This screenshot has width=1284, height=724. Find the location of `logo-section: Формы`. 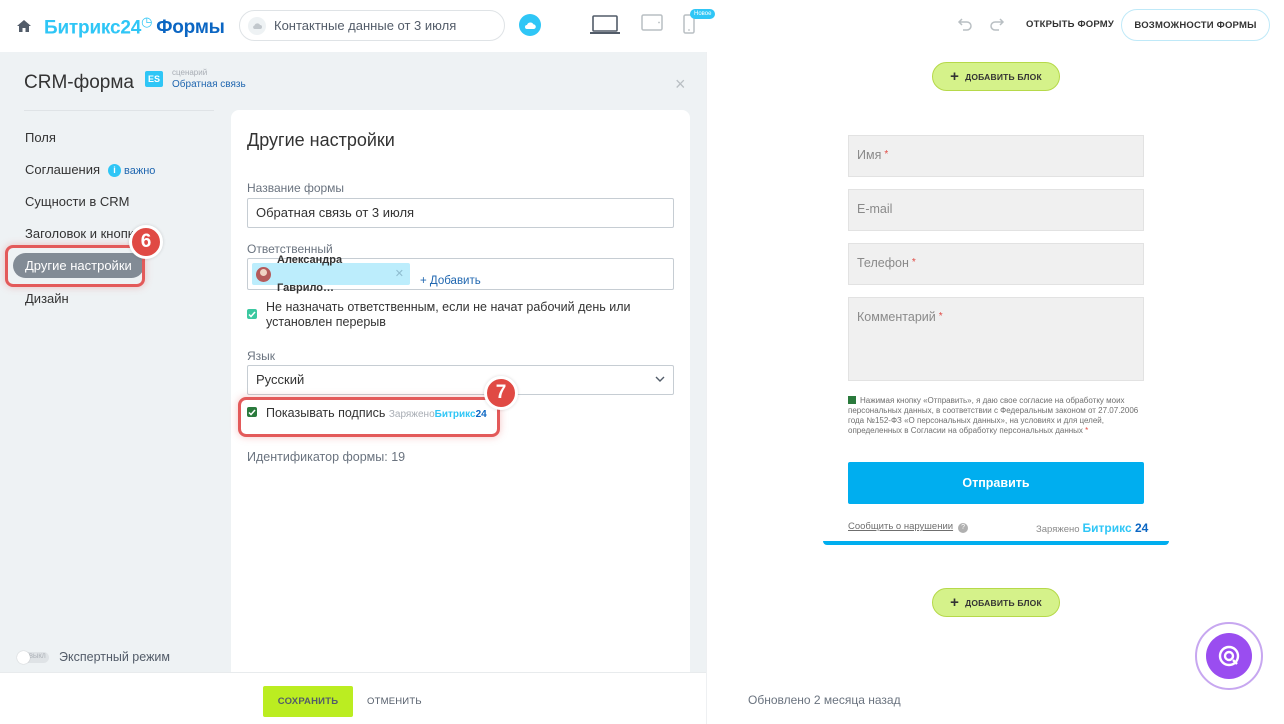

logo-section: Формы is located at coordinates (190, 28).